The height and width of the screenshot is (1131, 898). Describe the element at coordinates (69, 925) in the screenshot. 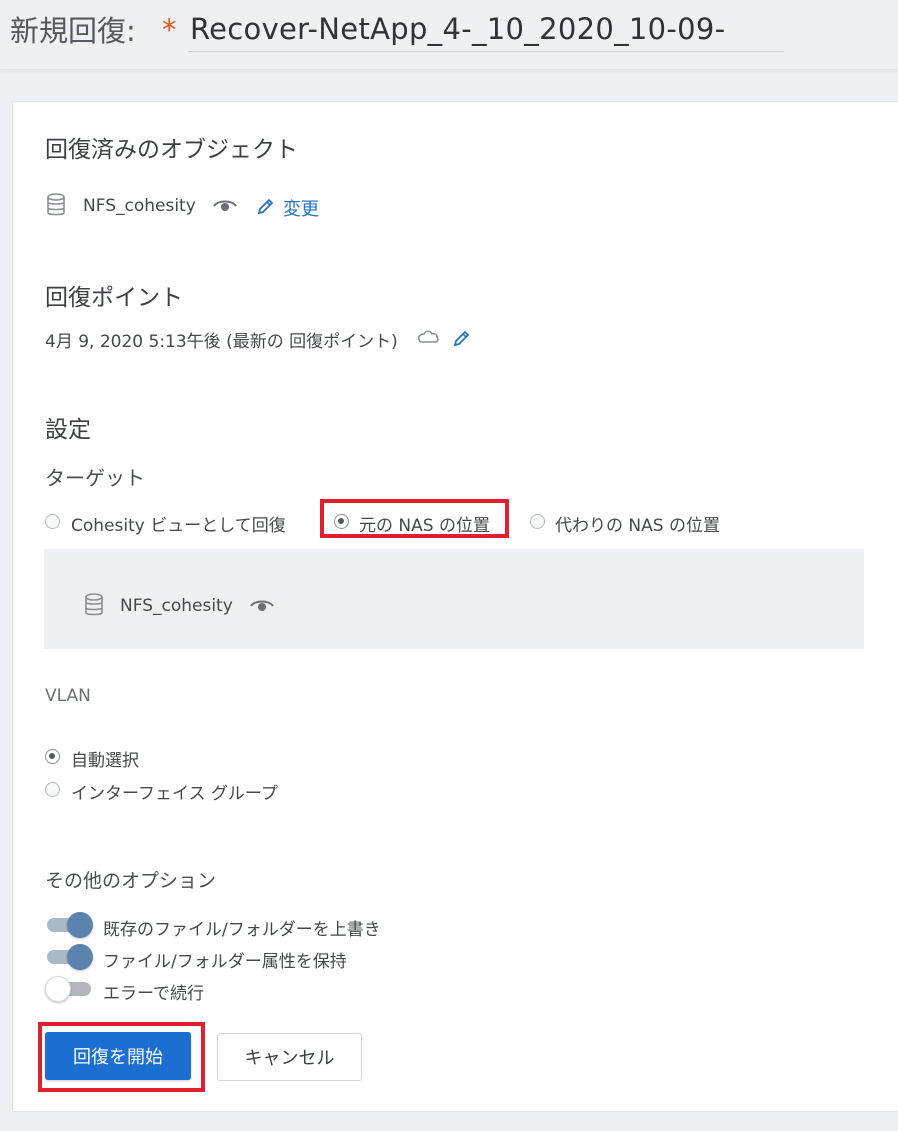

I see `toggle-overwrite` at that location.